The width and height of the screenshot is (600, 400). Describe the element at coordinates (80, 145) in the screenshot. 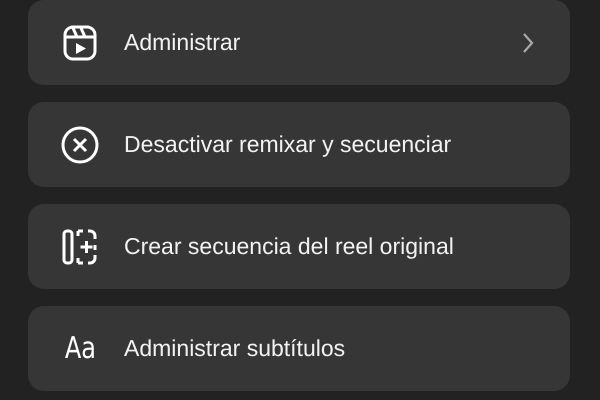

I see `cancel-icon` at that location.